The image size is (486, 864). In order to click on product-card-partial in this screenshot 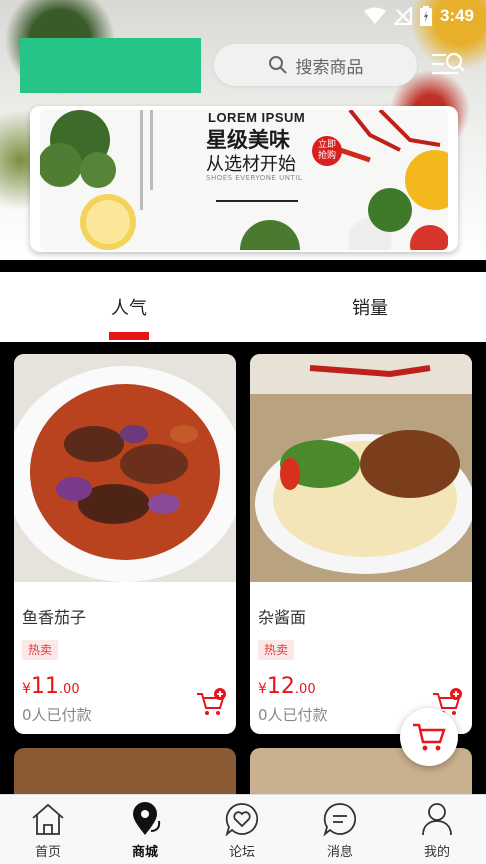, I will do `click(125, 771)`.